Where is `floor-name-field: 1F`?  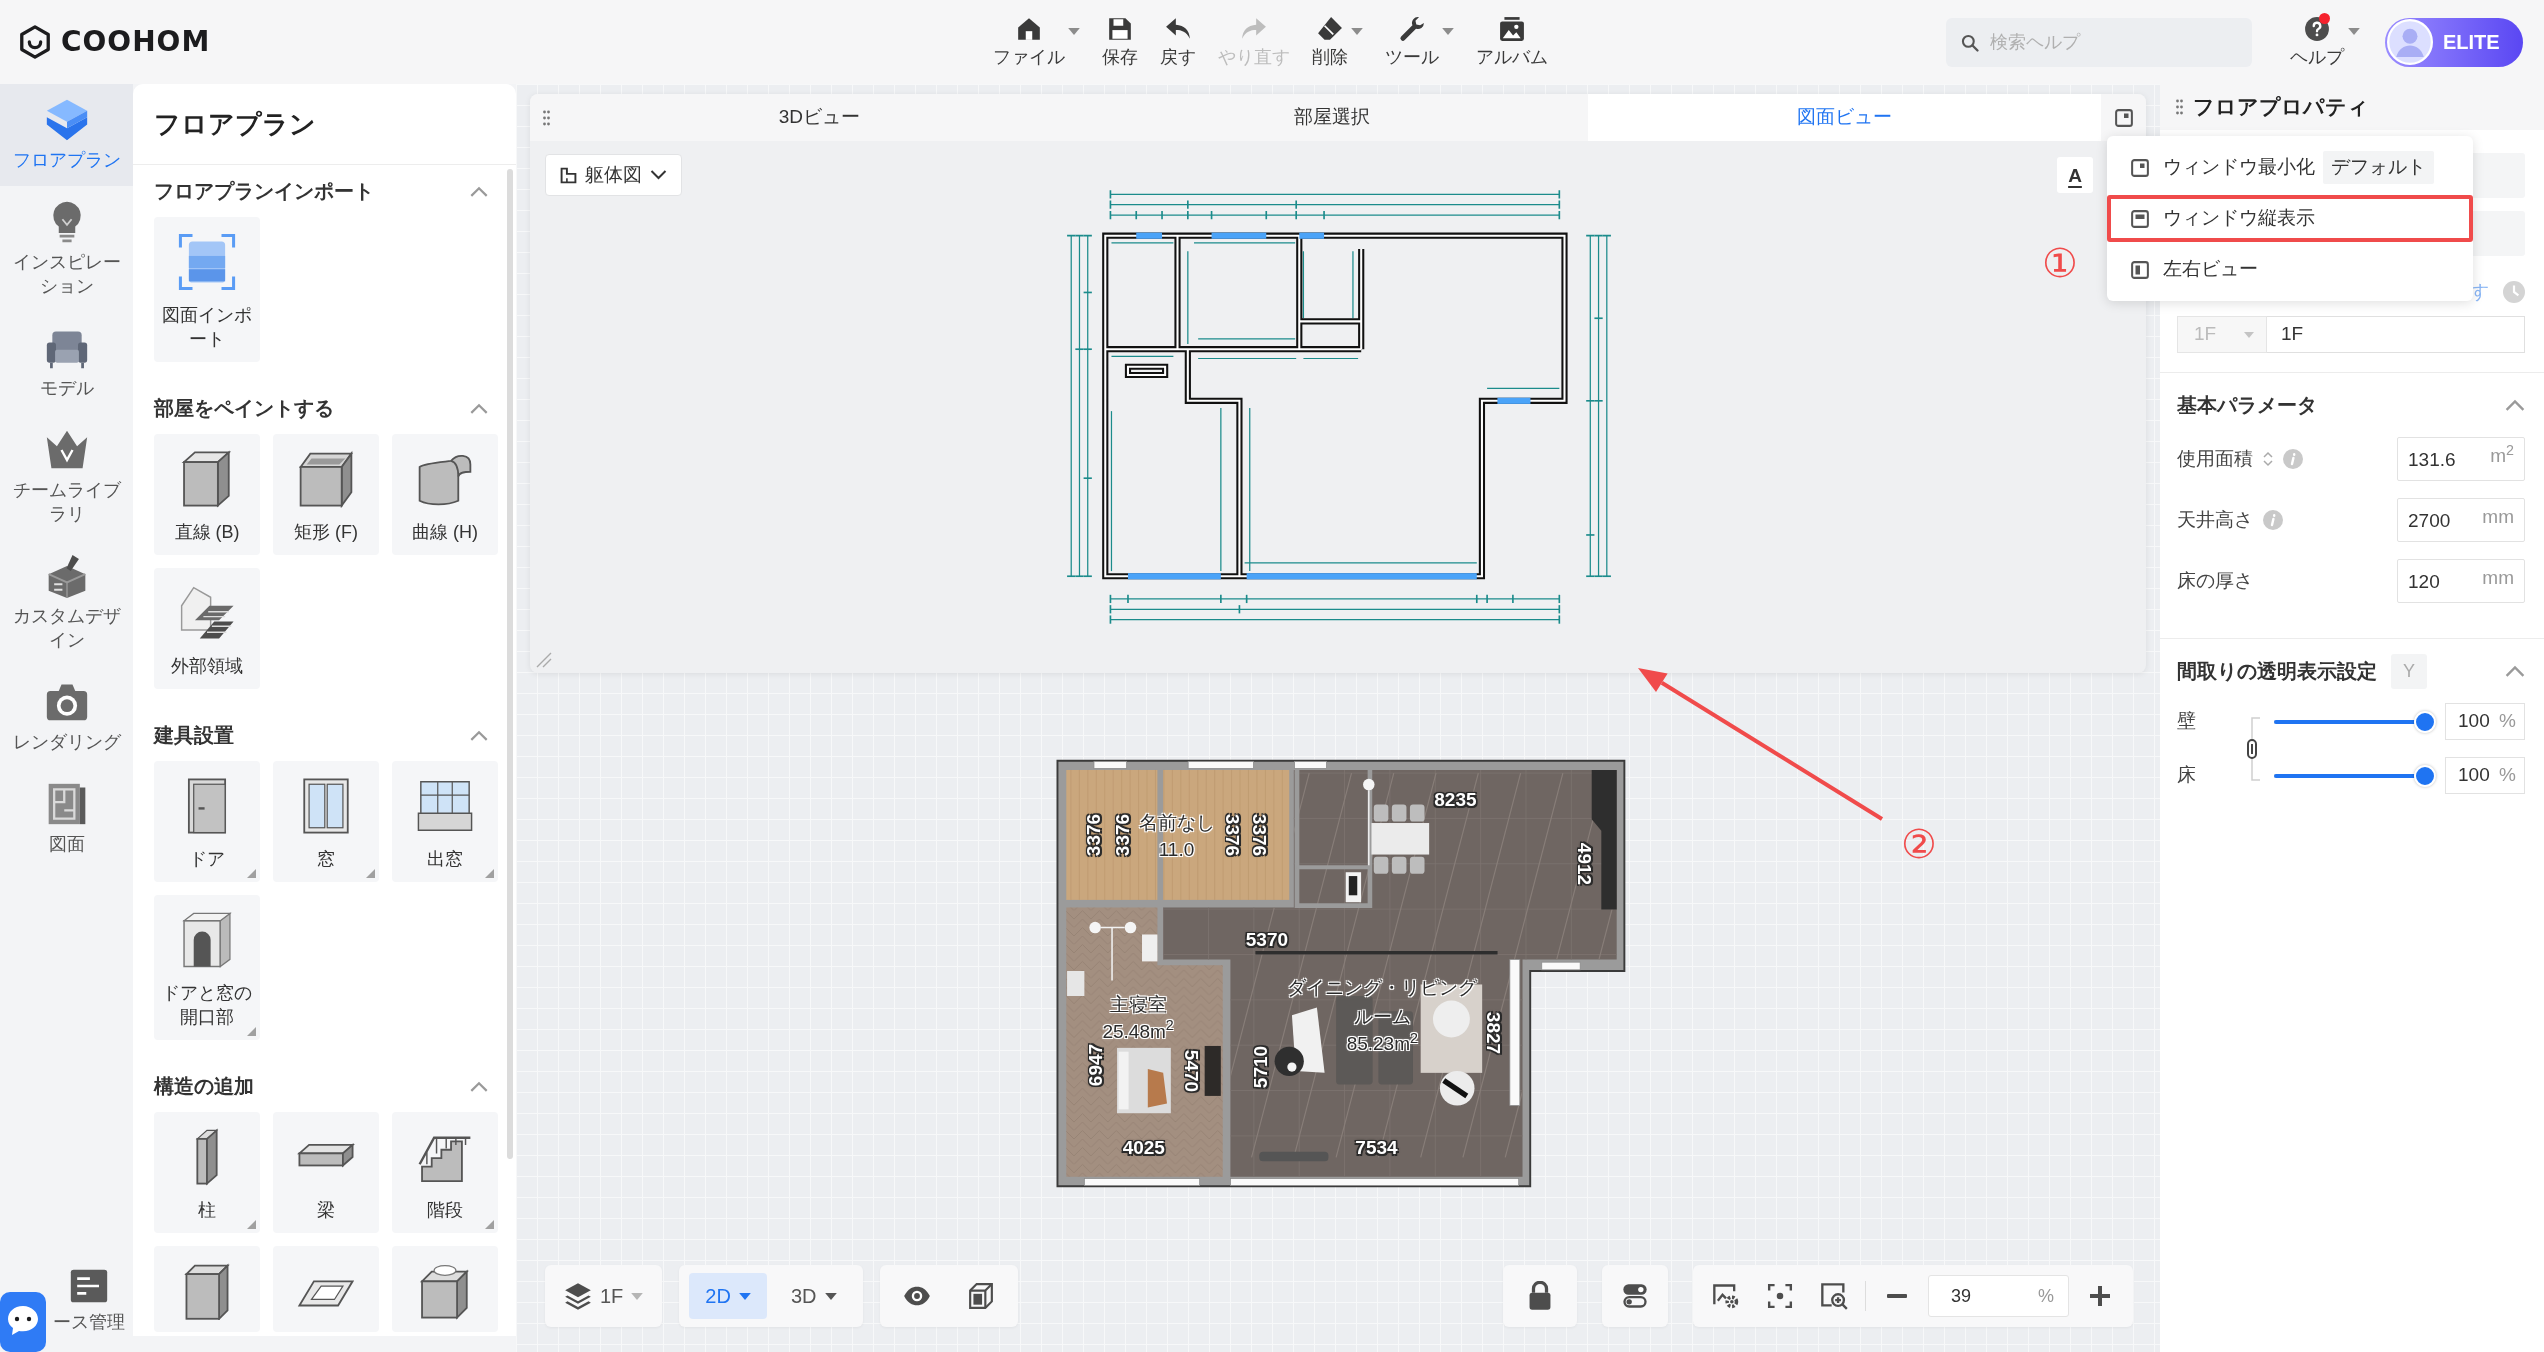
floor-name-field: 1F is located at coordinates (2396, 334).